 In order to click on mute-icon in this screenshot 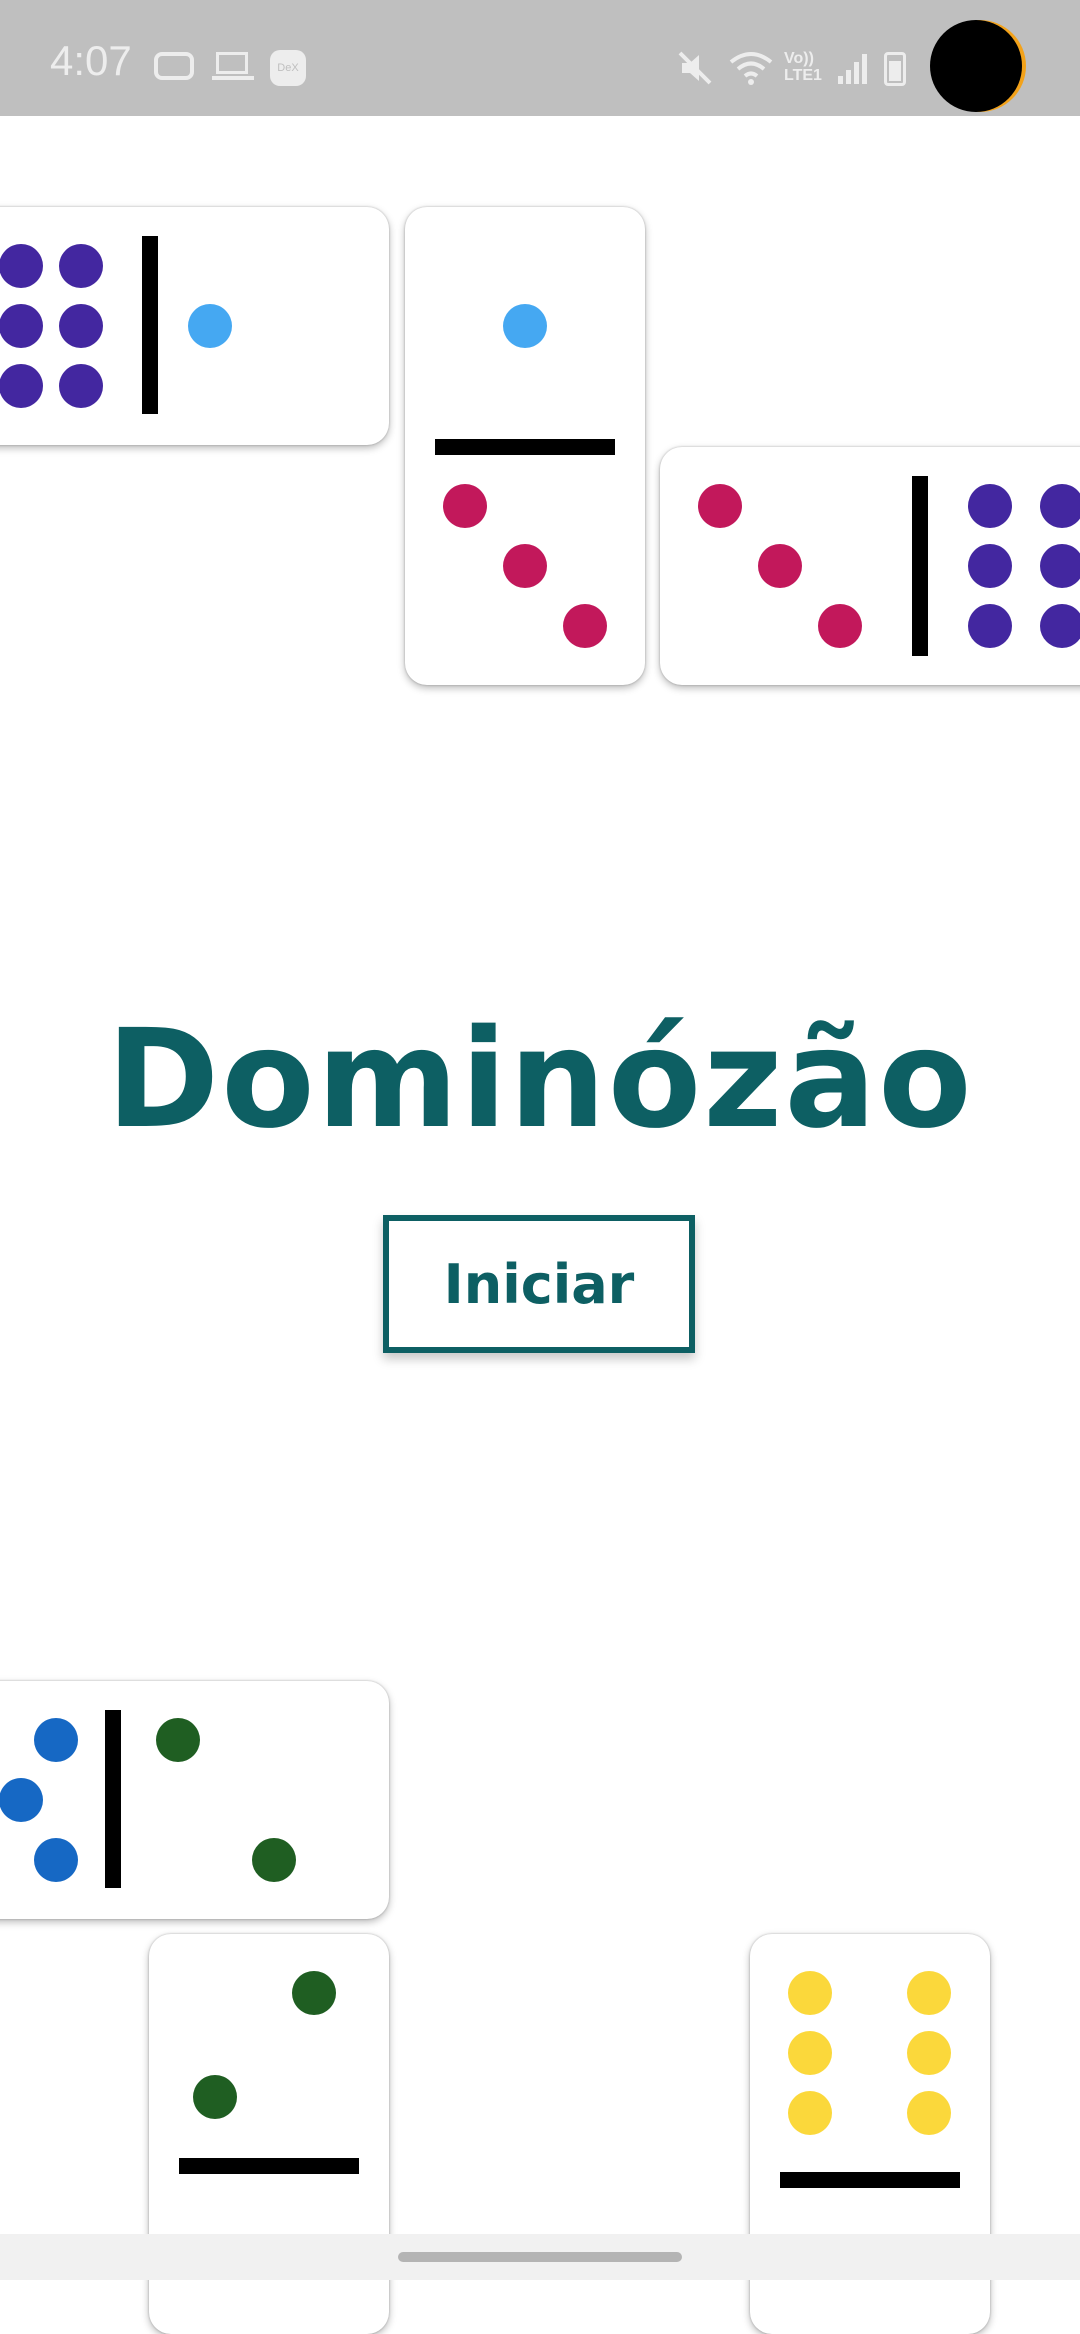, I will do `click(696, 68)`.